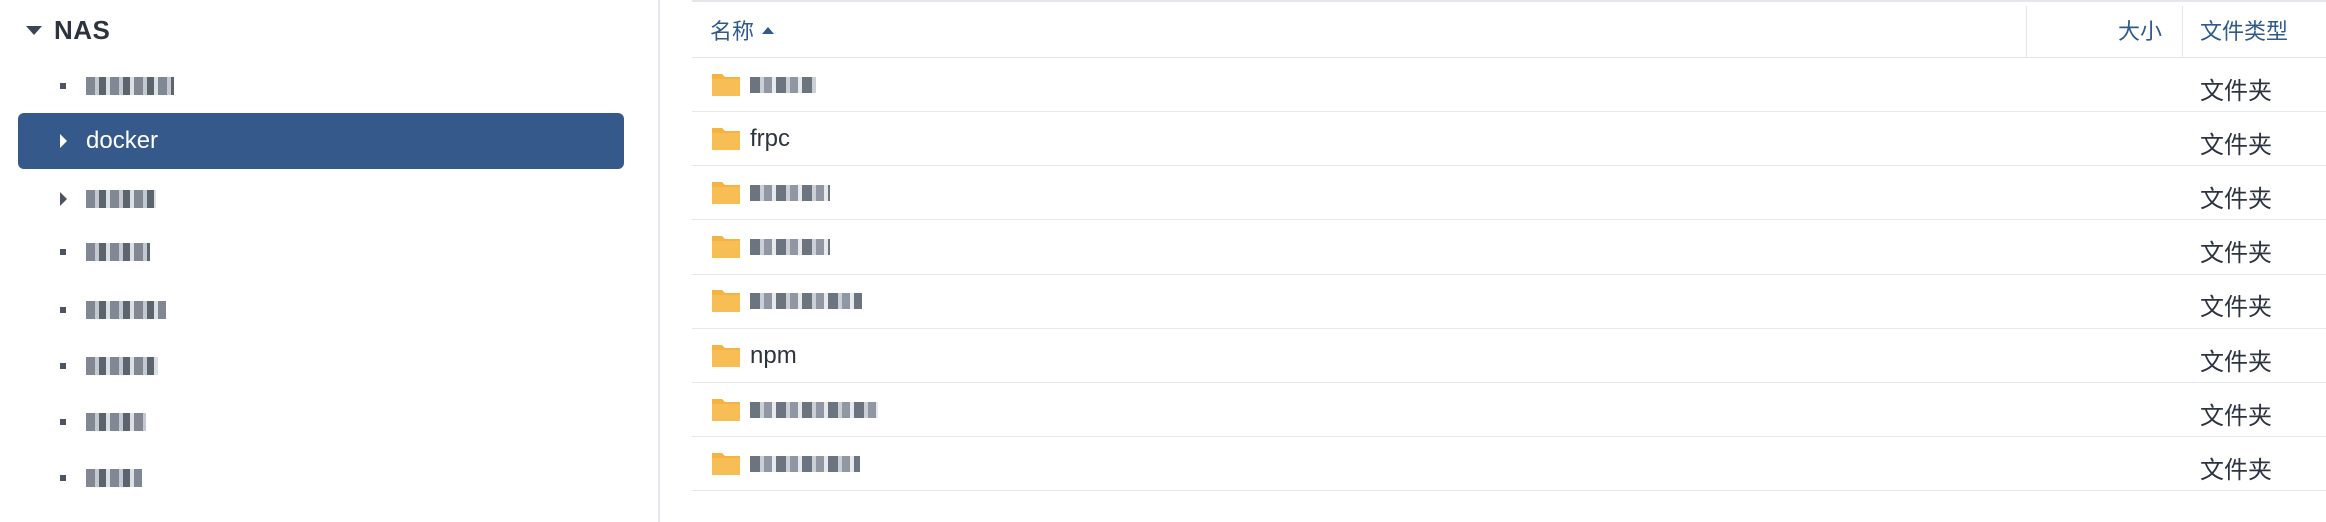 This screenshot has width=2326, height=522. I want to click on tree-root-nas: NAS, so click(68, 30).